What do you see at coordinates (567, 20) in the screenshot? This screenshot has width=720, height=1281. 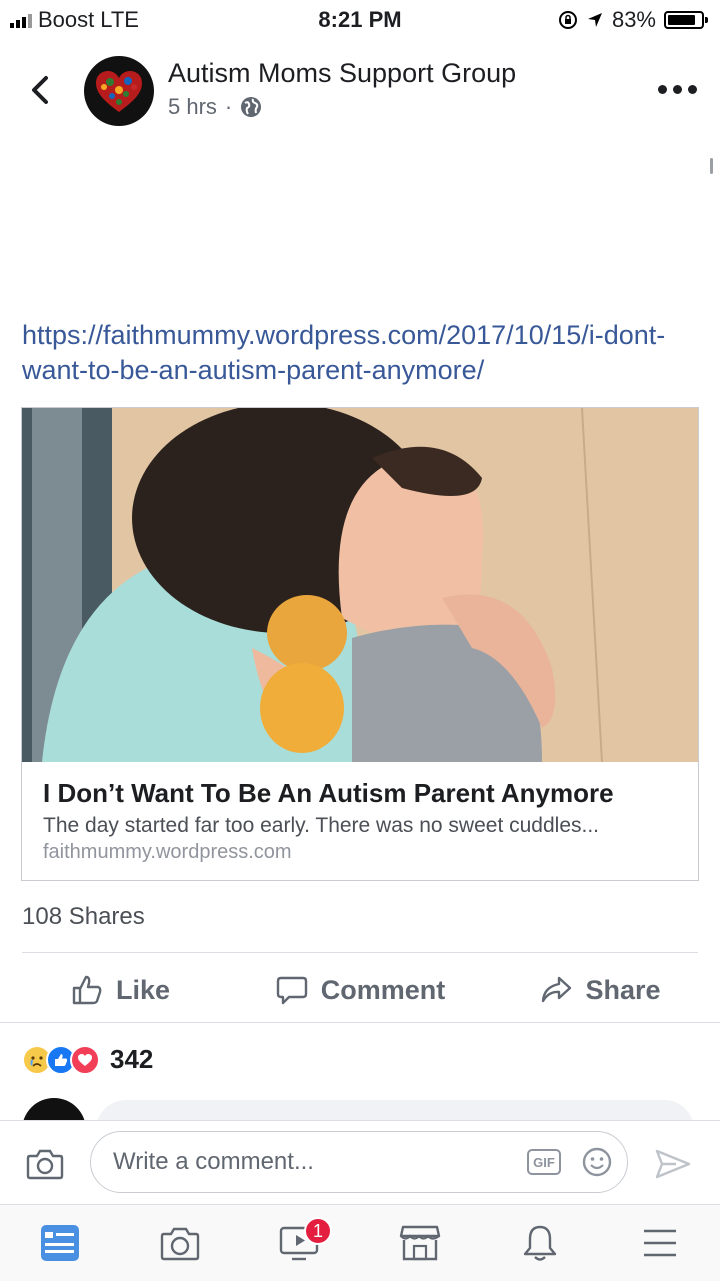 I see `rotation-lock-icon` at bounding box center [567, 20].